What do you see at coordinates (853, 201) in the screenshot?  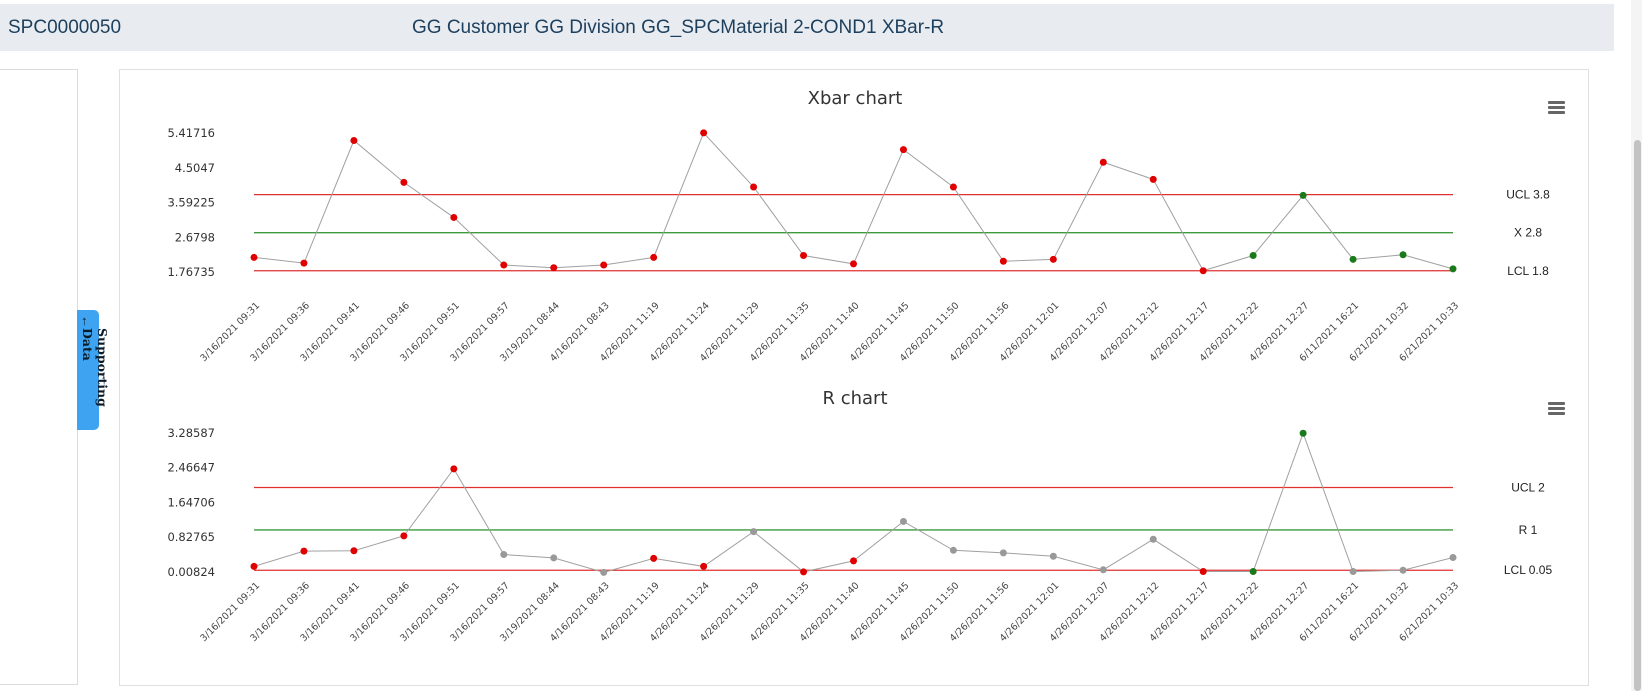 I see `xbar-series-line` at bounding box center [853, 201].